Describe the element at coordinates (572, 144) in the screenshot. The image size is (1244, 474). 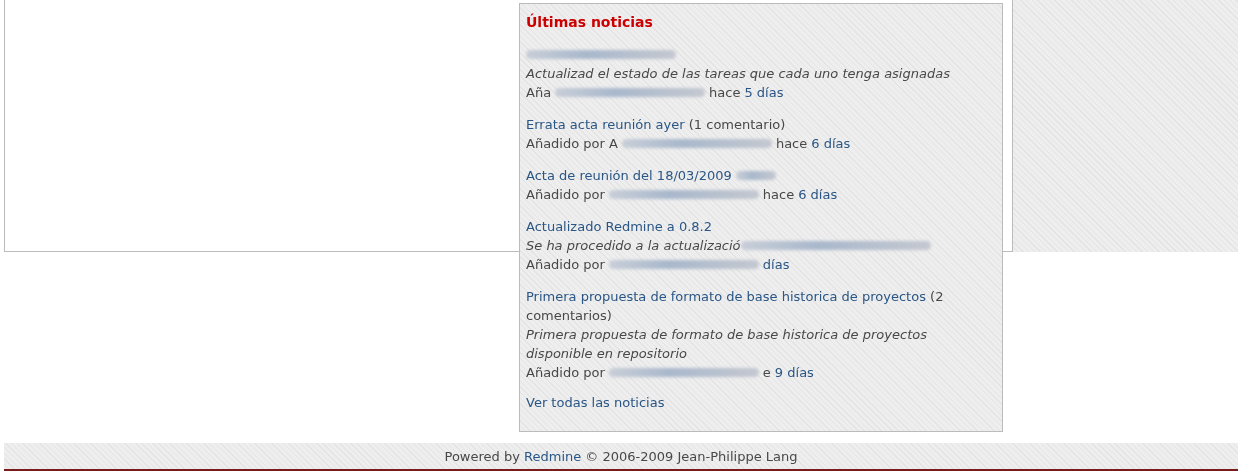
I see `author-label: Añadido por A` at that location.